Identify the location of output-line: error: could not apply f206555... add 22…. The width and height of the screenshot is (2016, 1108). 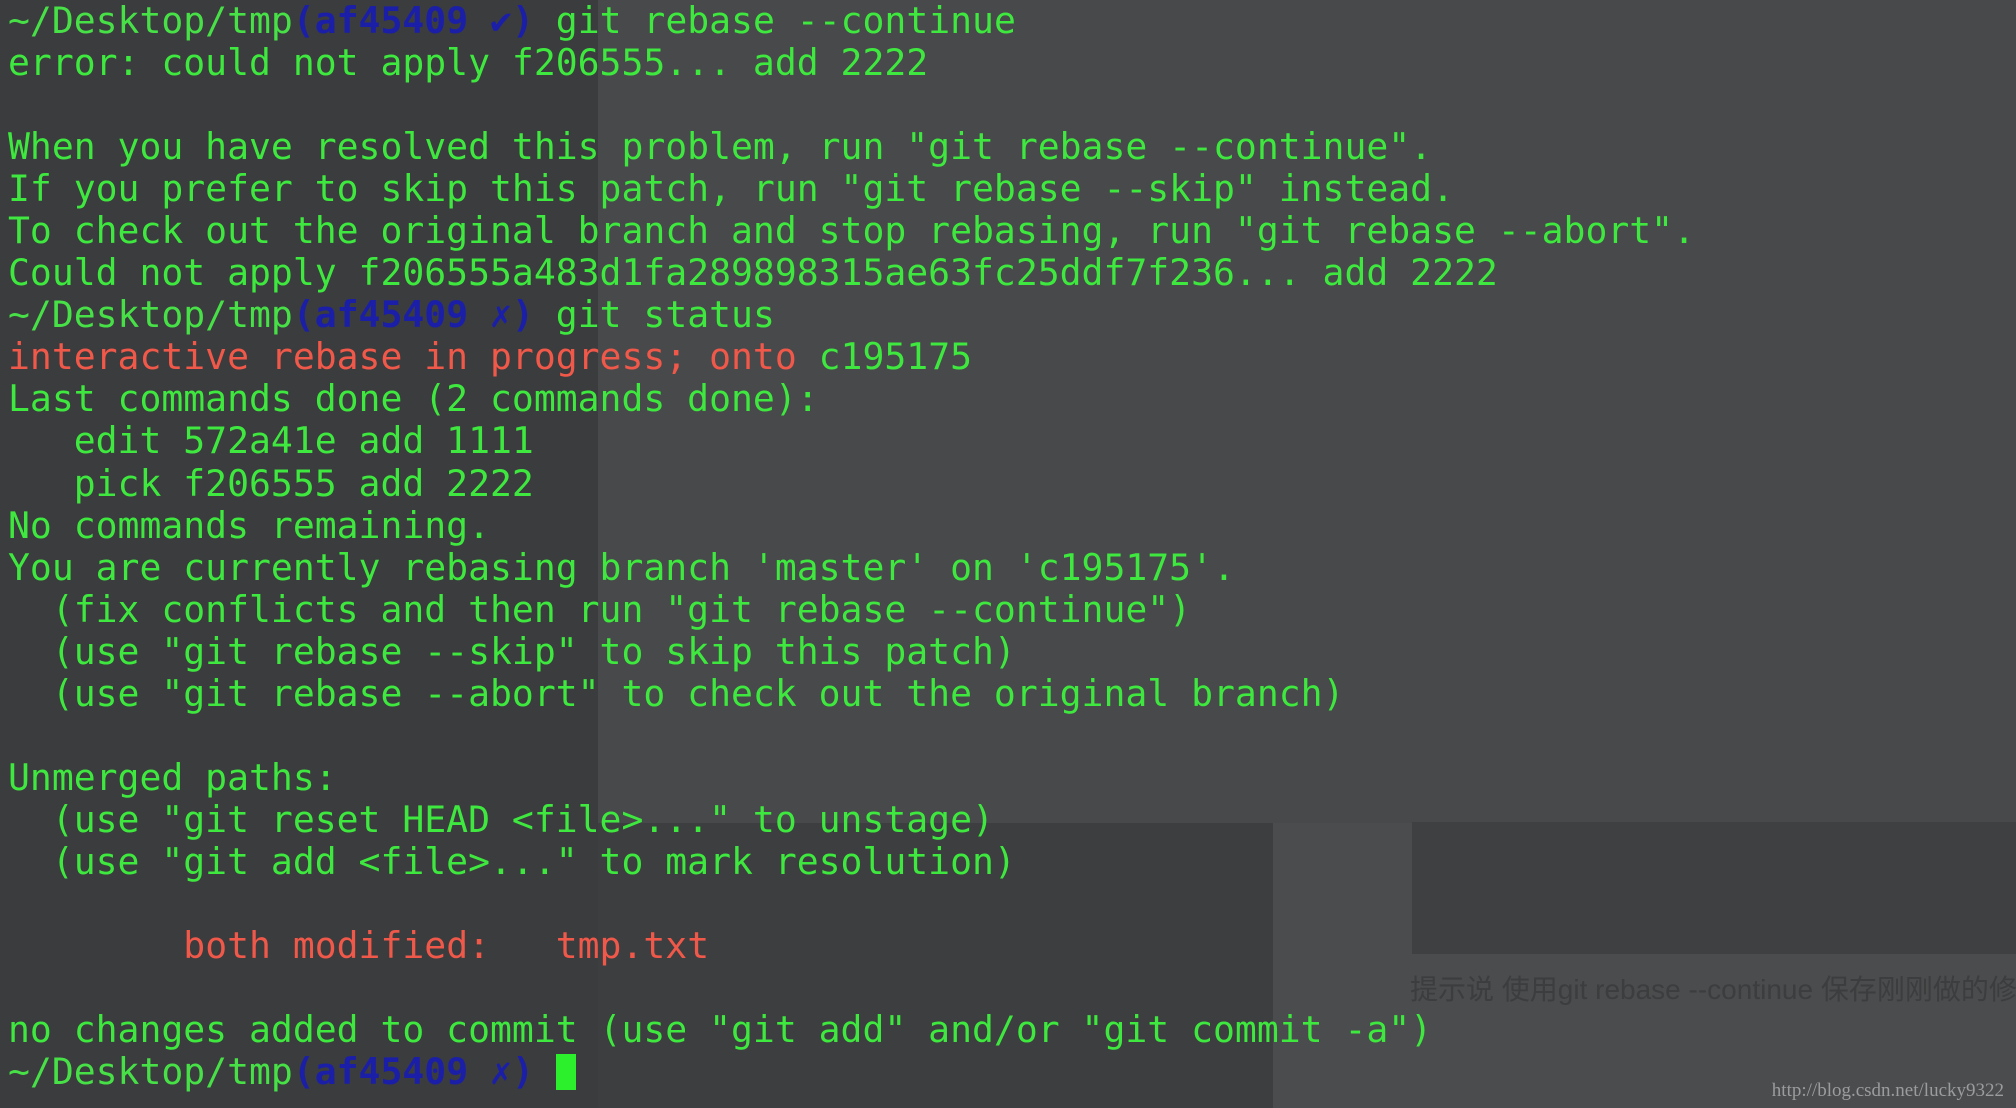
(468, 63).